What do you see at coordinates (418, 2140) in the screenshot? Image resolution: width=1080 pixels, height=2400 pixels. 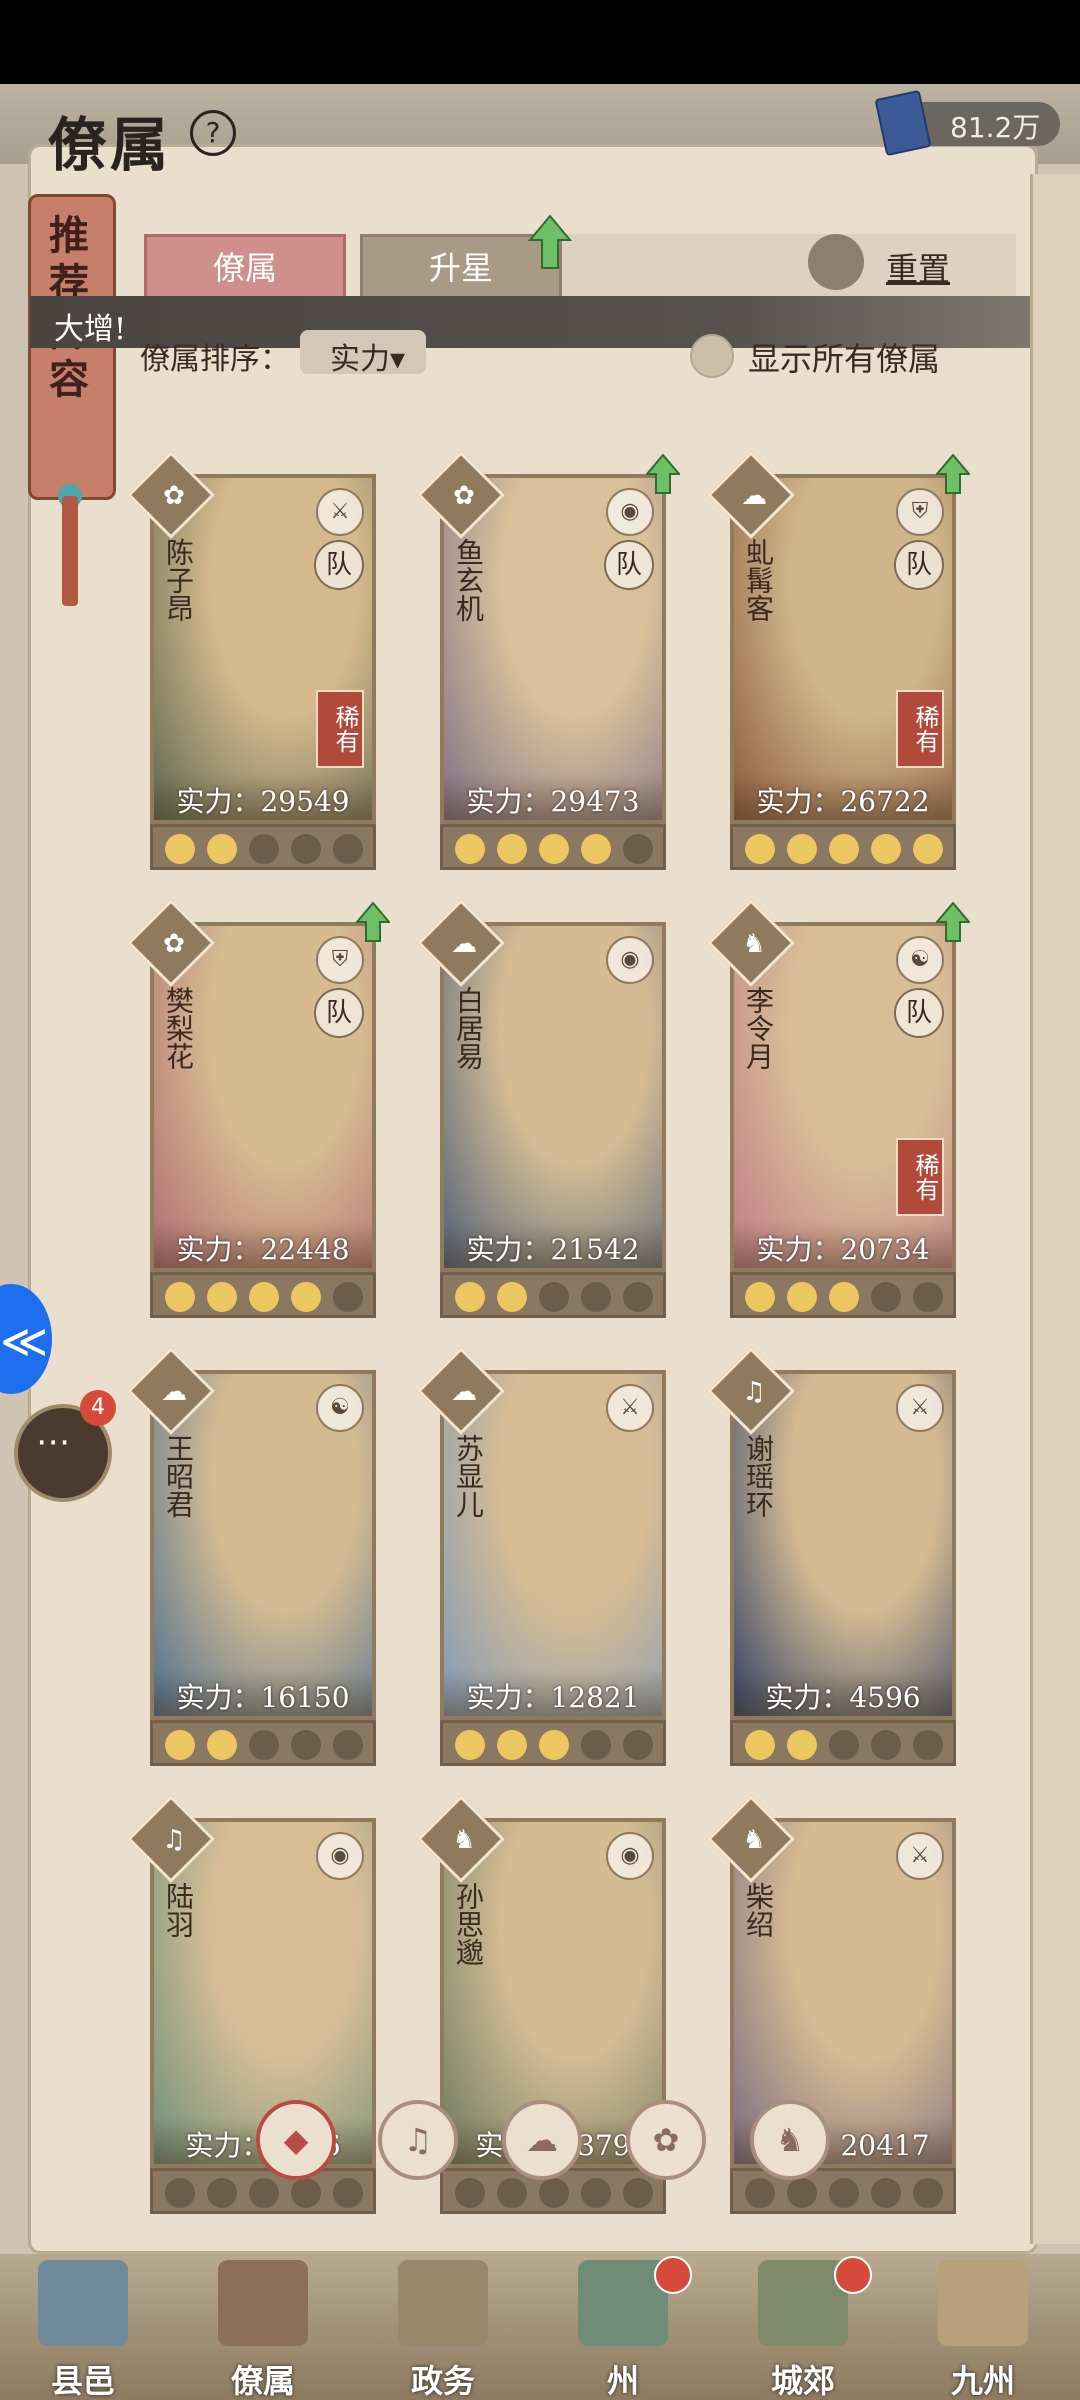 I see `bell-filter-icon: ♫` at bounding box center [418, 2140].